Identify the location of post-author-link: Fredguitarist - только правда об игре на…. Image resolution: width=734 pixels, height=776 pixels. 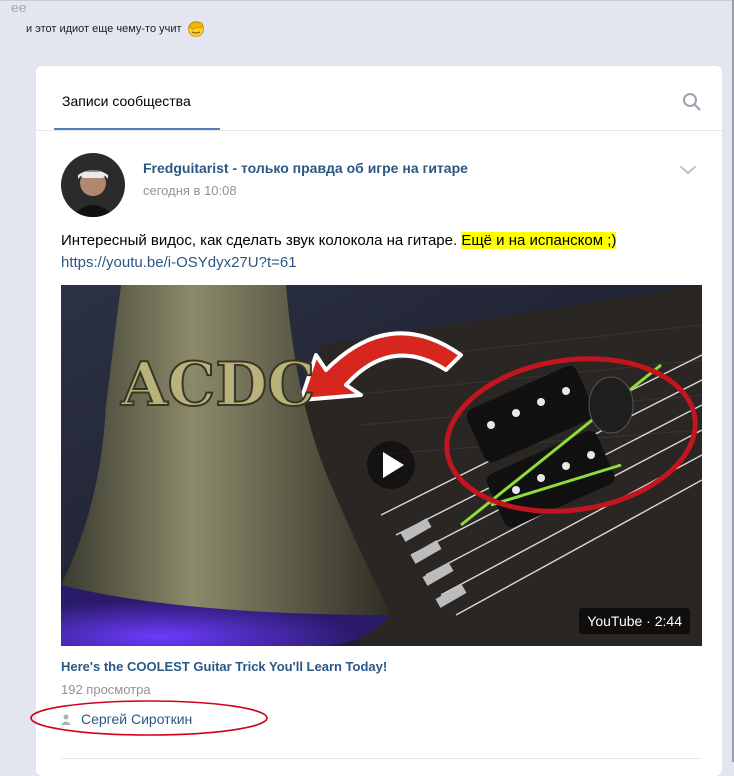
(305, 168).